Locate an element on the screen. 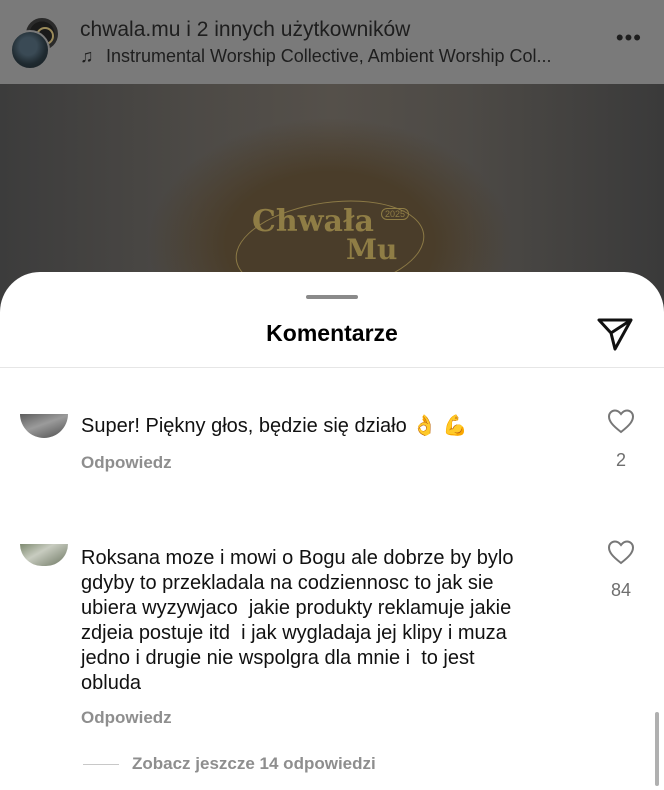 The image size is (664, 790). sheet-drag-handle is located at coordinates (332, 297).